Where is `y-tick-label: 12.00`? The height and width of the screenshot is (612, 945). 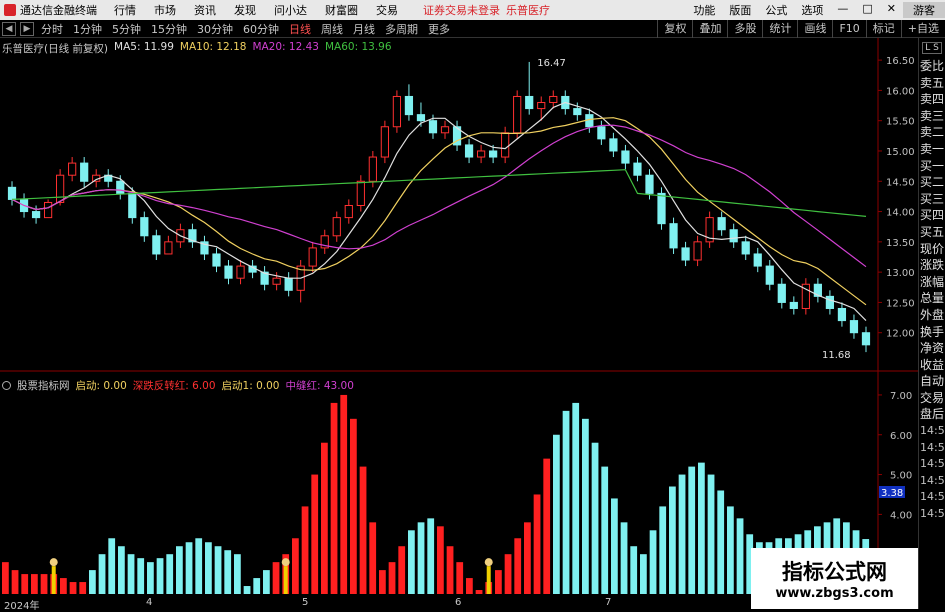
y-tick-label: 12.00 is located at coordinates (900, 334).